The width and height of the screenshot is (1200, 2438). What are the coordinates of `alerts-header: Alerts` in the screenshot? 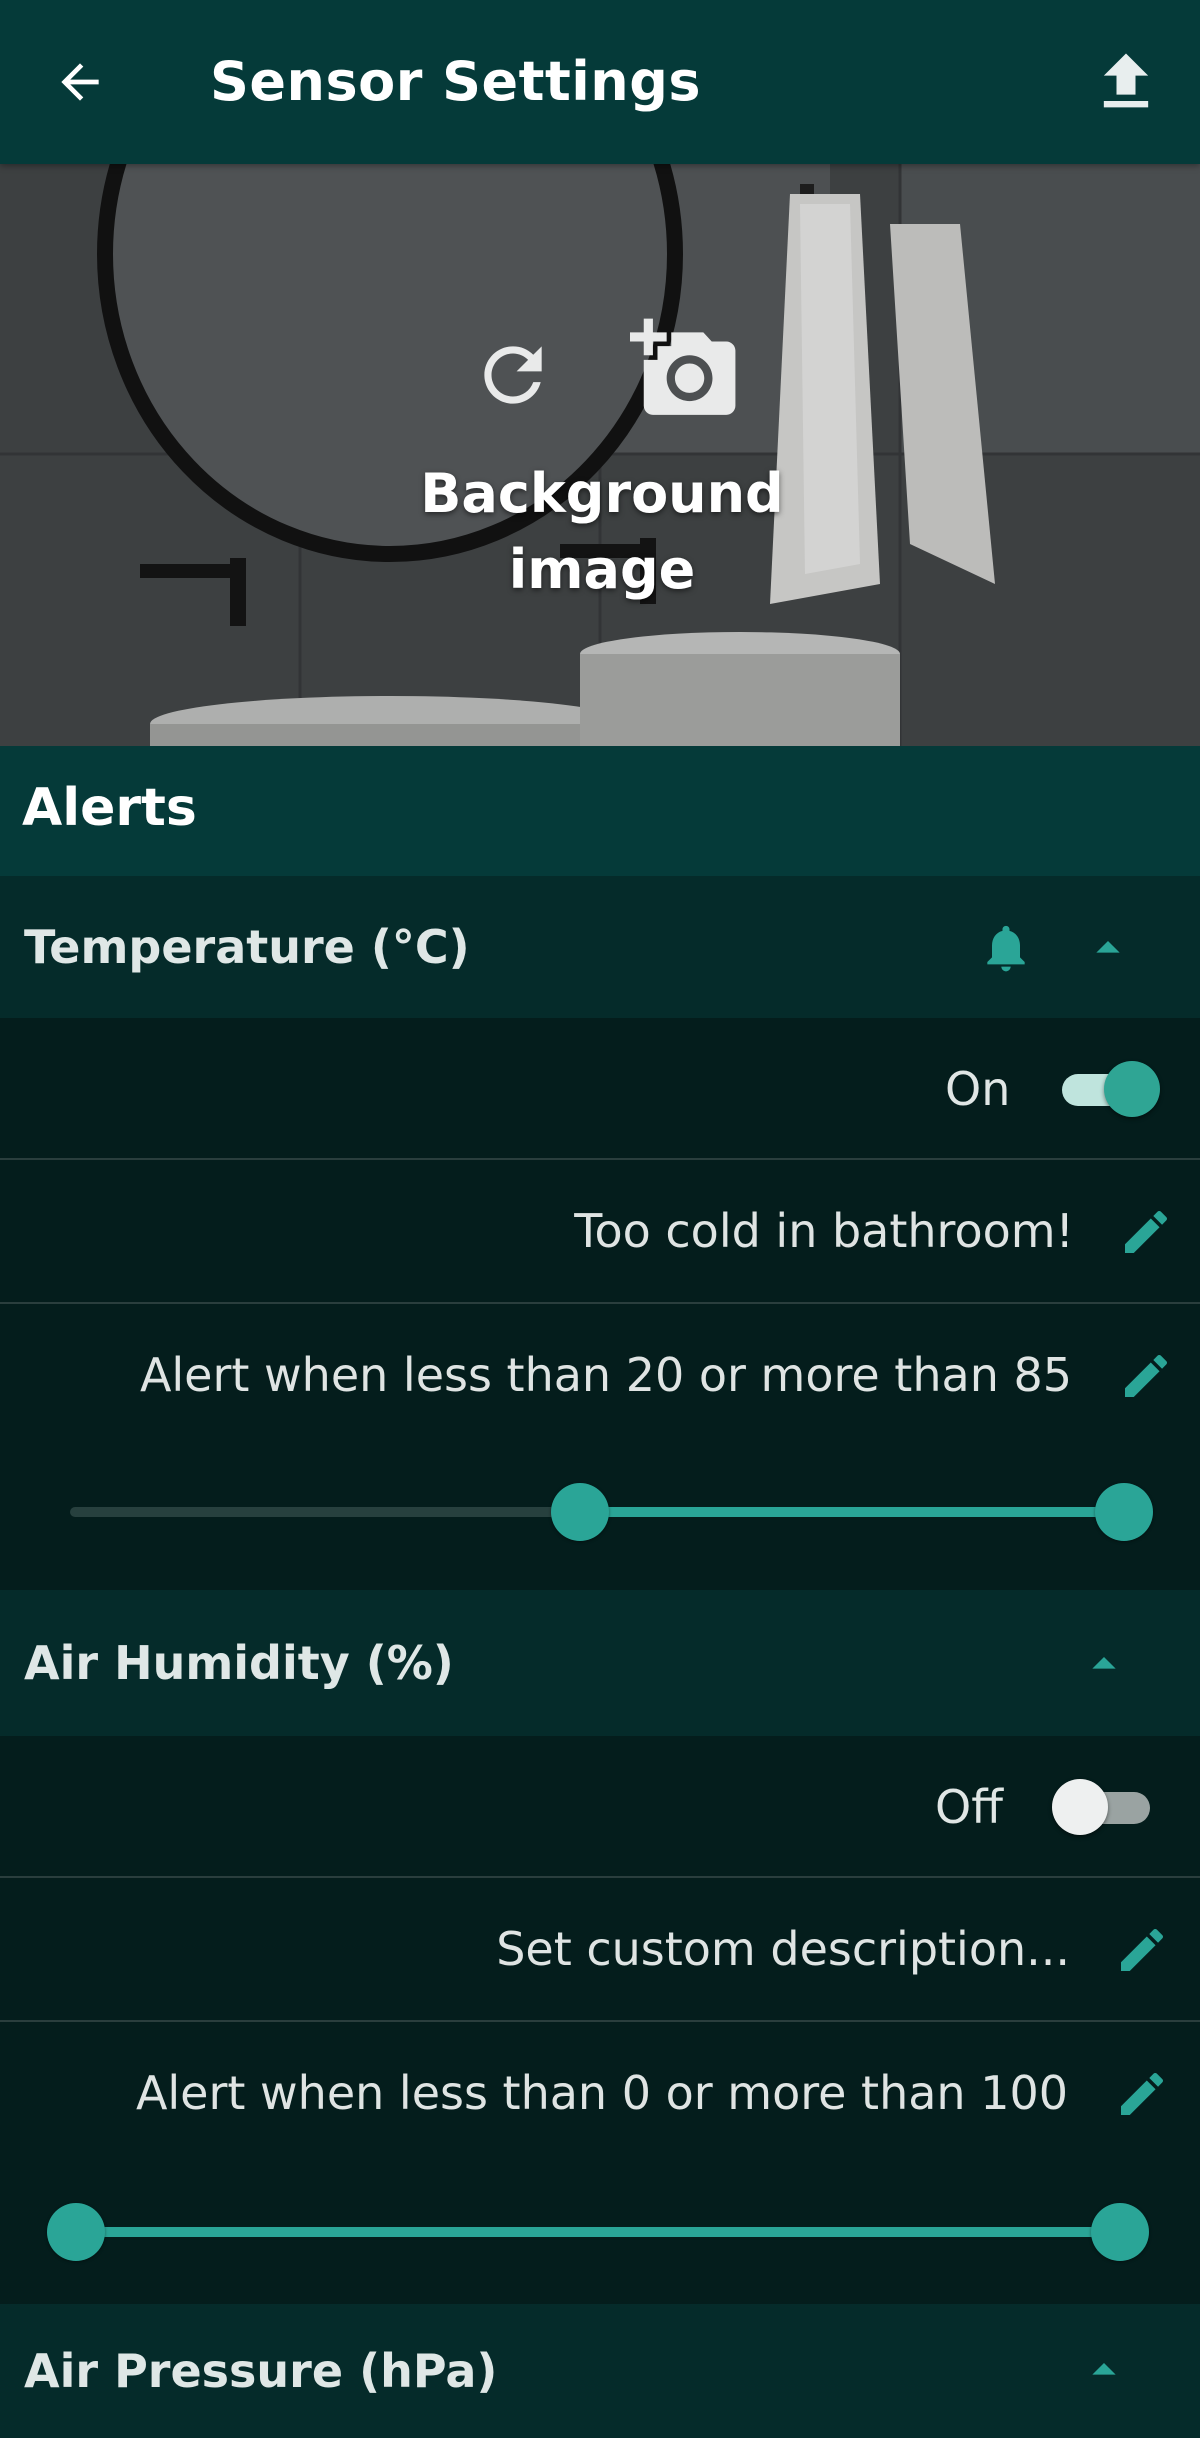 It's located at (600, 811).